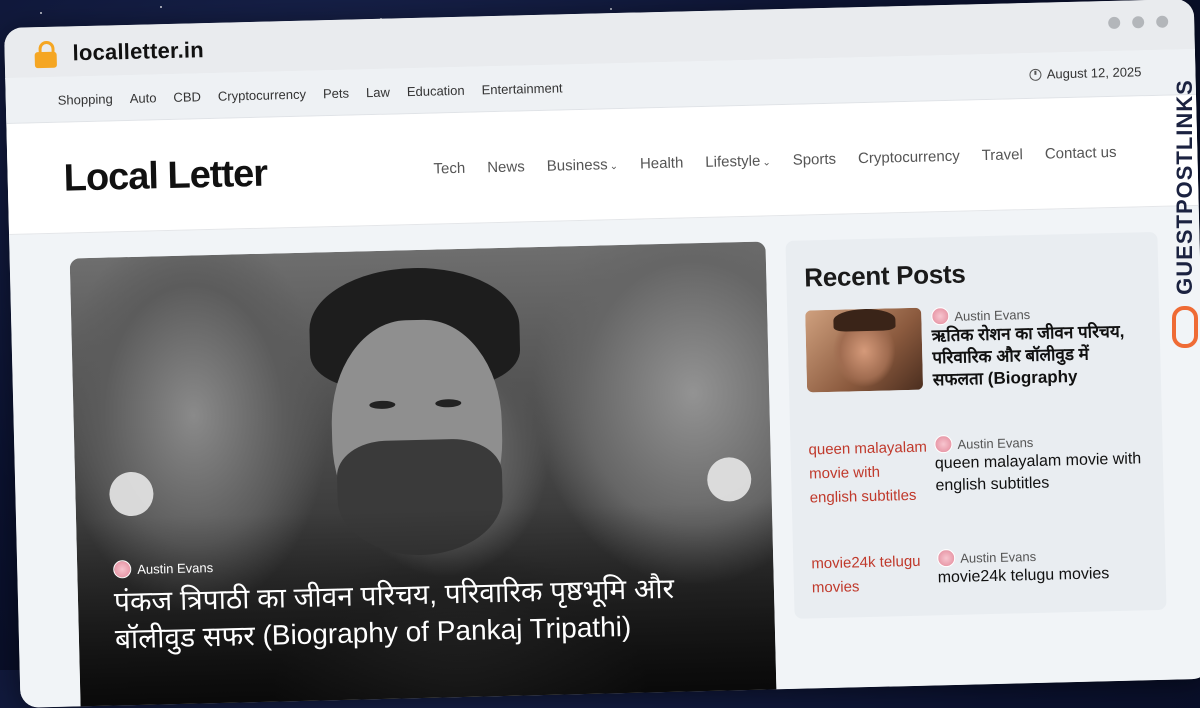  What do you see at coordinates (577, 165) in the screenshot?
I see `nav-label: Business` at bounding box center [577, 165].